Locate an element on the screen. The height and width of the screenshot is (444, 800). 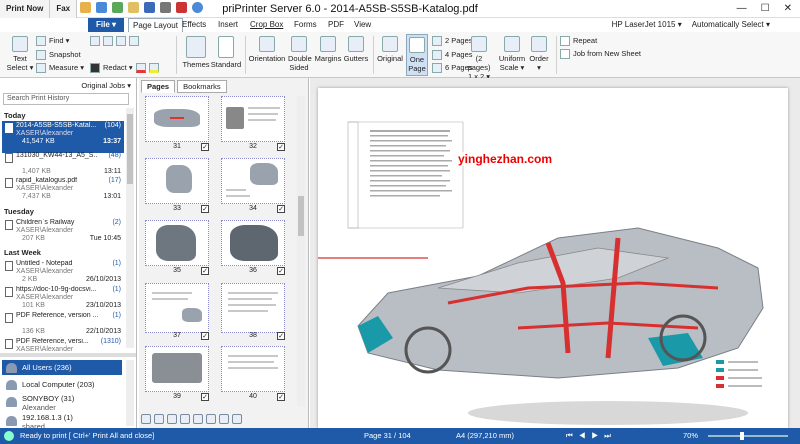
text-select-button: Text Select ▾ is located at coordinates (20, 54).